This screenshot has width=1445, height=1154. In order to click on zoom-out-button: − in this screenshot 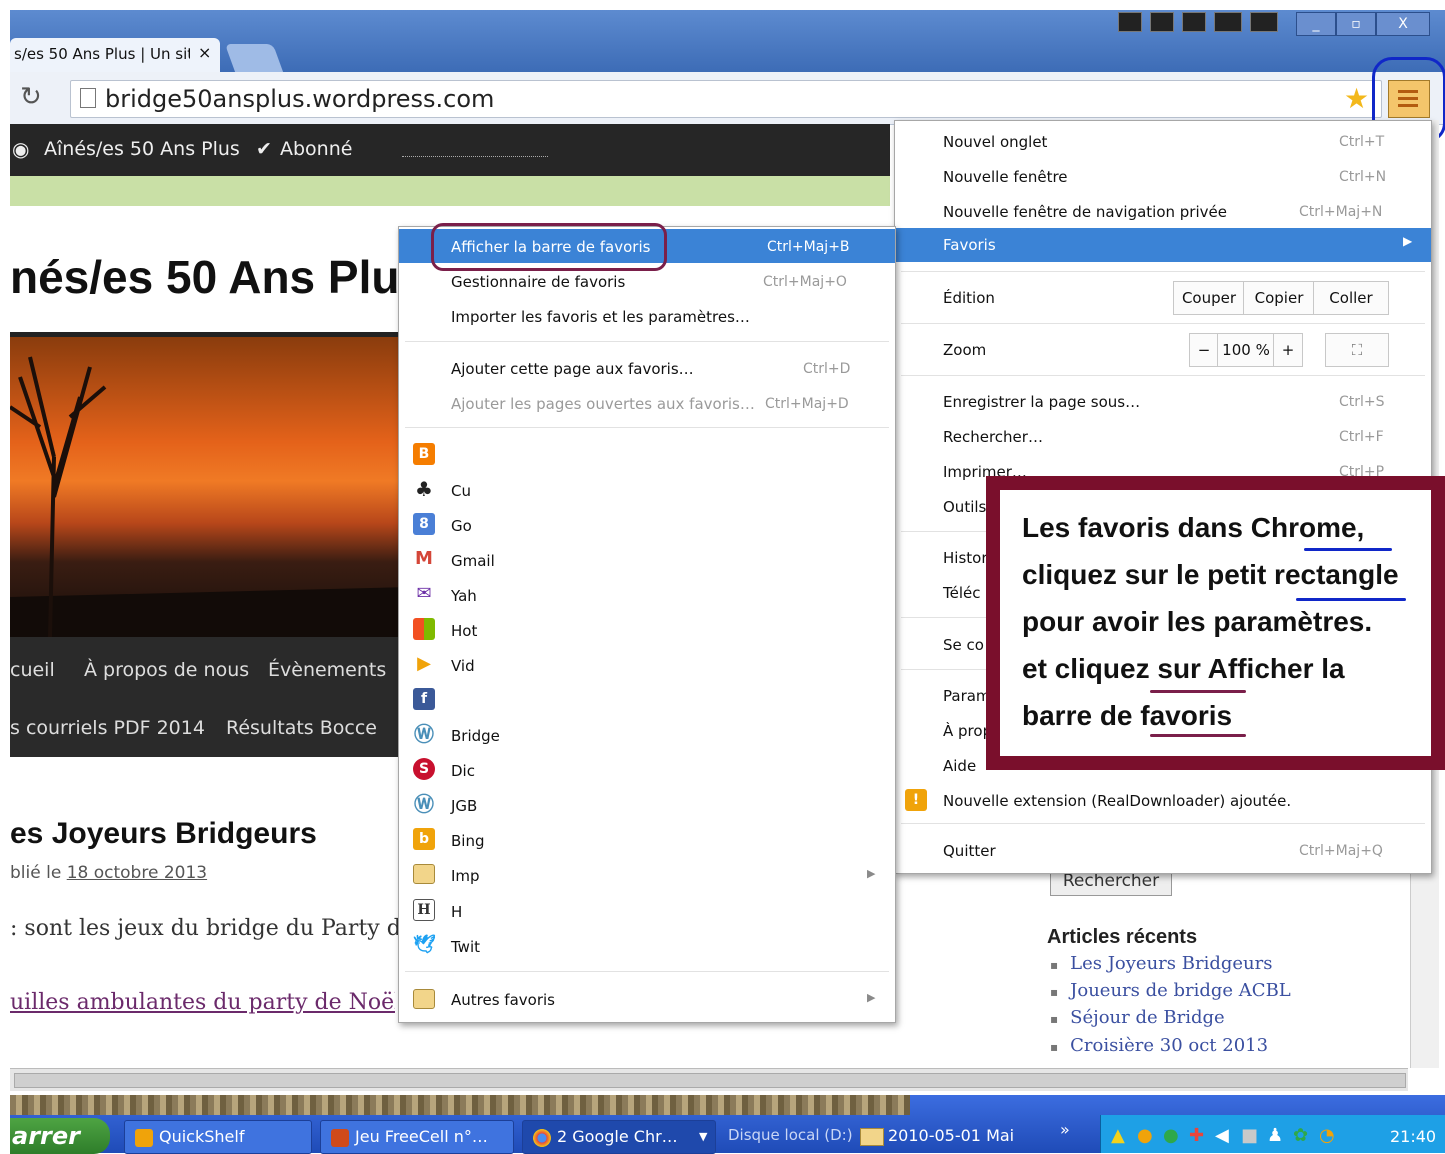, I will do `click(1204, 350)`.